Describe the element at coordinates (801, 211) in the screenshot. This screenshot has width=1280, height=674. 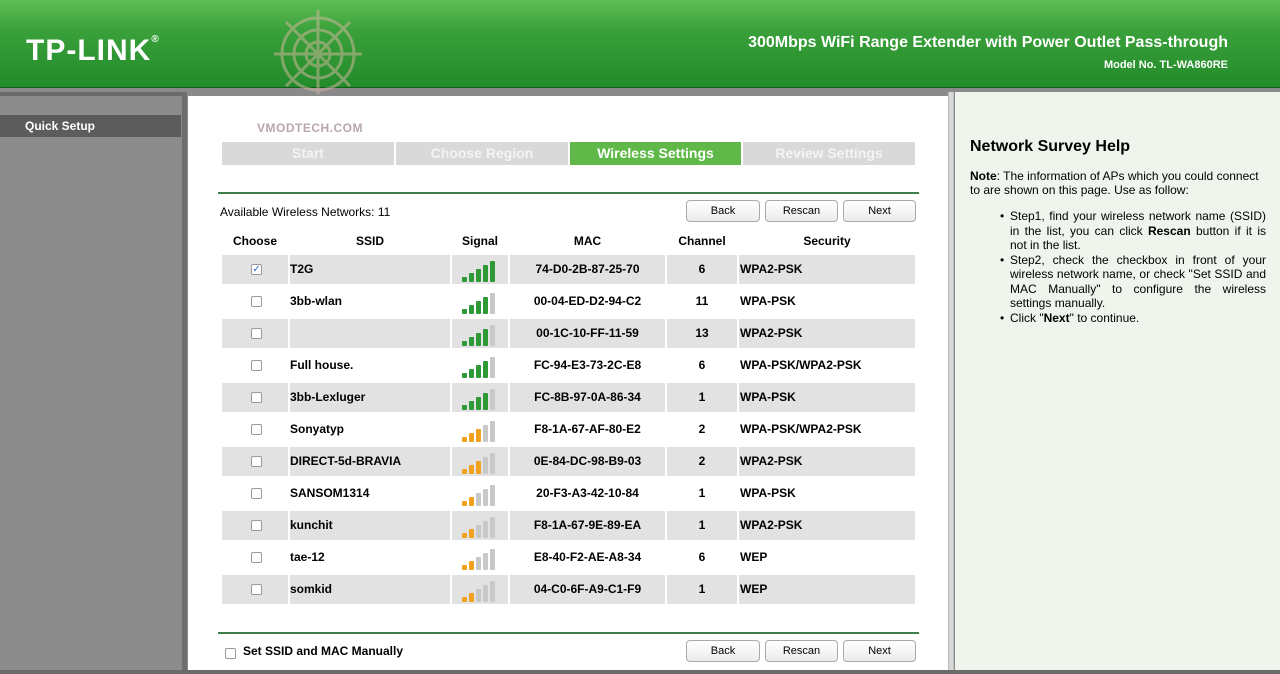
I see `rescan-button: Rescan` at that location.